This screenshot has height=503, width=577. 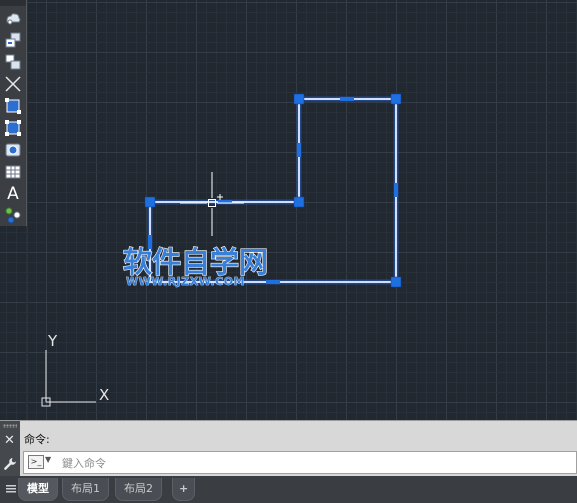 What do you see at coordinates (52, 341) in the screenshot?
I see `ucs-y-label: Y` at bounding box center [52, 341].